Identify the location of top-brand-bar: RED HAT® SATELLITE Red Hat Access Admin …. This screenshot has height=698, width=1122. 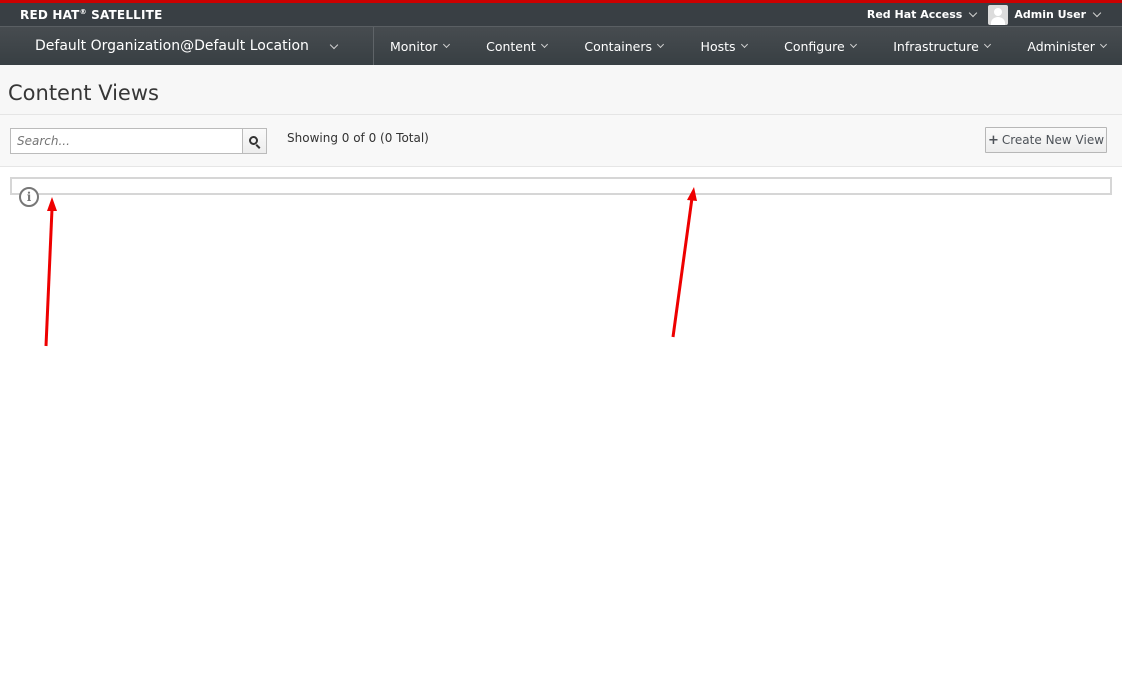
(561, 13).